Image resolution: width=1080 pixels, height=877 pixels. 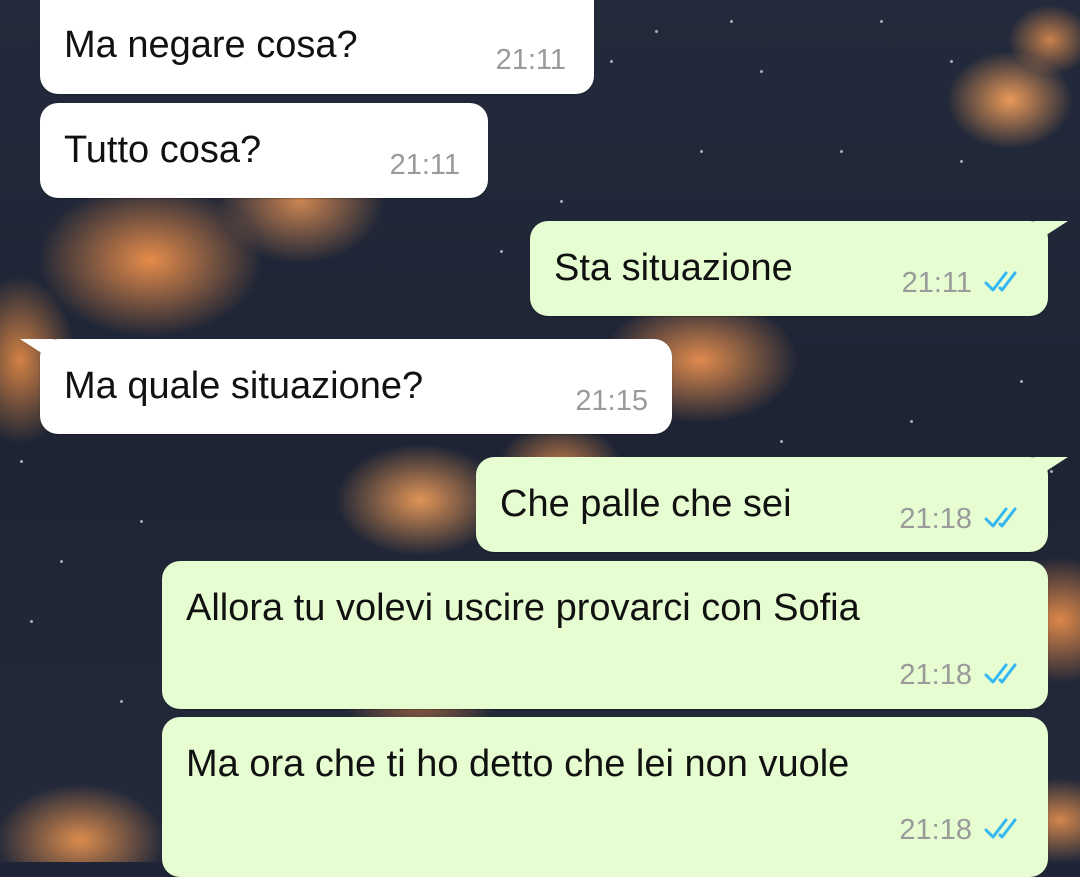 I want to click on message-bubble-outgoing: Che palle che sei 21:18, so click(x=772, y=504).